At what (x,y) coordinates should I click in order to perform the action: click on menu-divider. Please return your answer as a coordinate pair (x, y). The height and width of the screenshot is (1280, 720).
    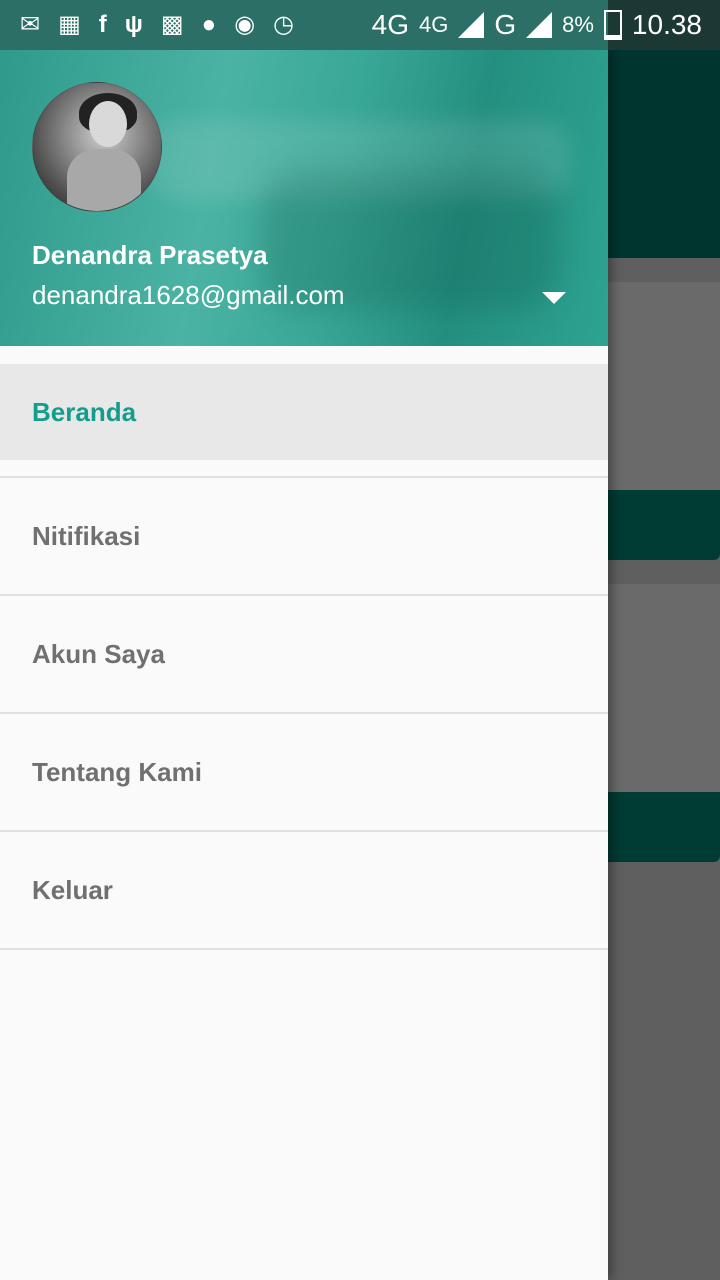
    Looking at the image, I should click on (304, 469).